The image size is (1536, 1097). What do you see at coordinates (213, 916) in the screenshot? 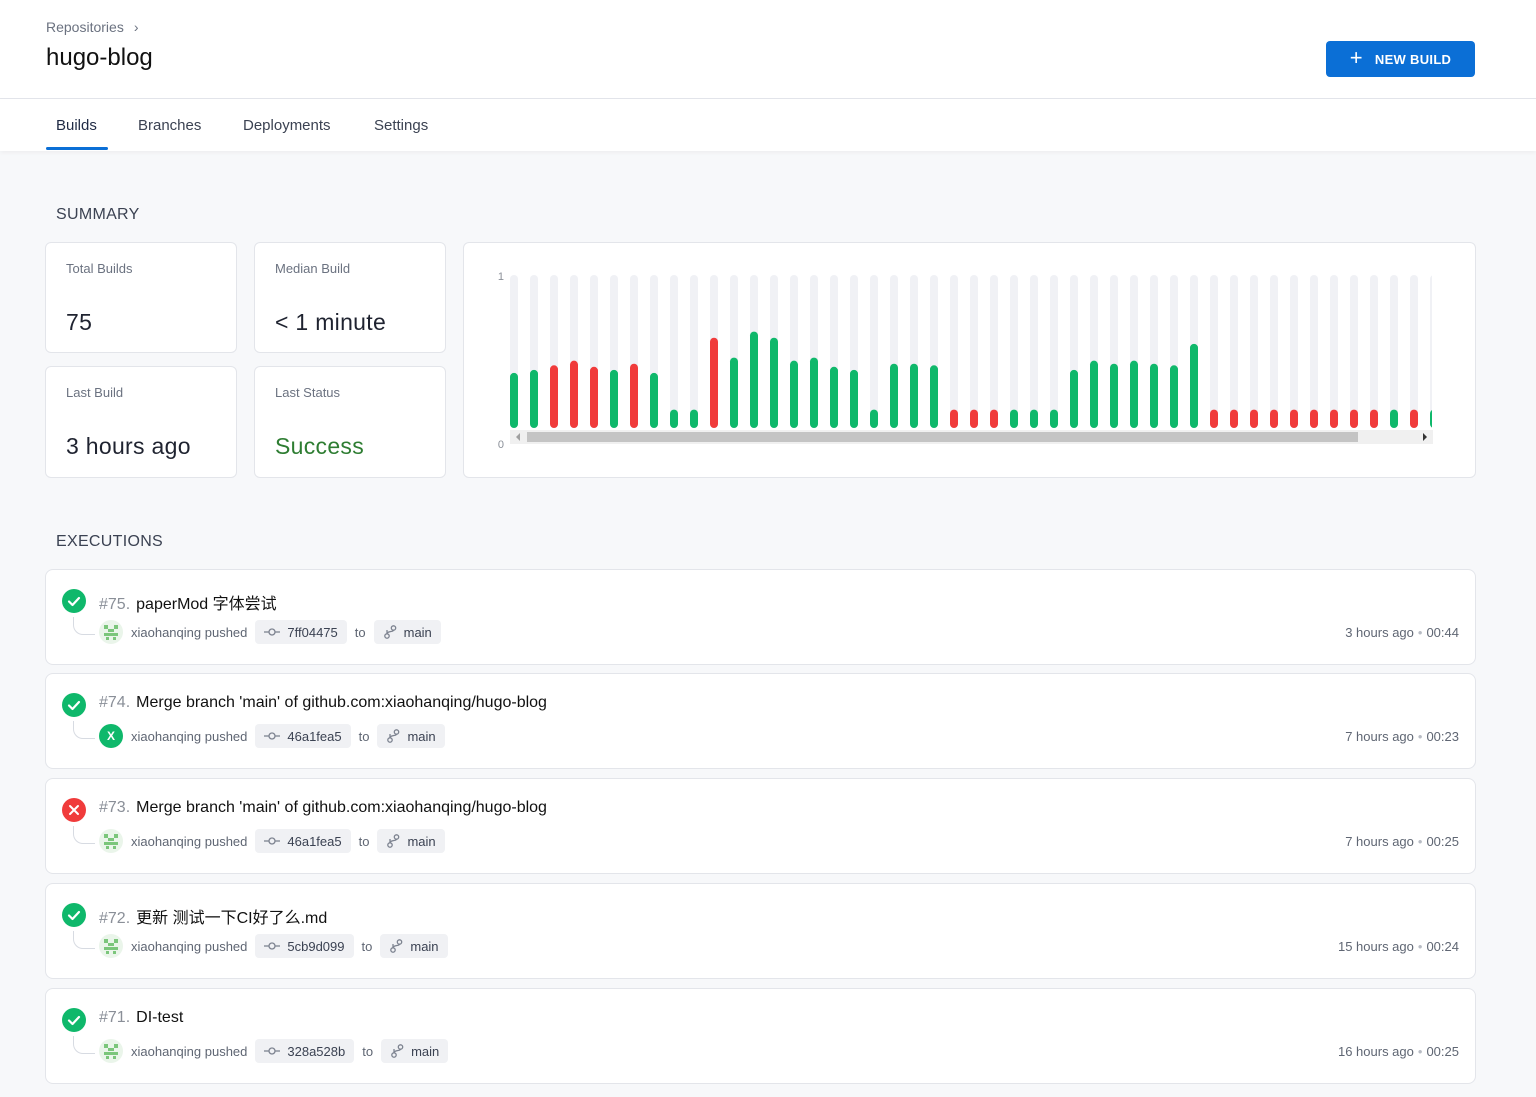
I see `execution-title: #72. 更新 测试一下CI好了么.md` at bounding box center [213, 916].